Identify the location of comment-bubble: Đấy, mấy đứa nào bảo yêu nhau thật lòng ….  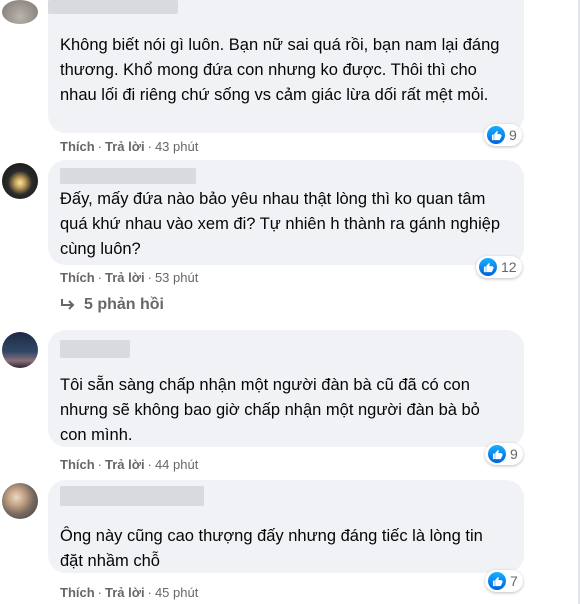
(286, 212).